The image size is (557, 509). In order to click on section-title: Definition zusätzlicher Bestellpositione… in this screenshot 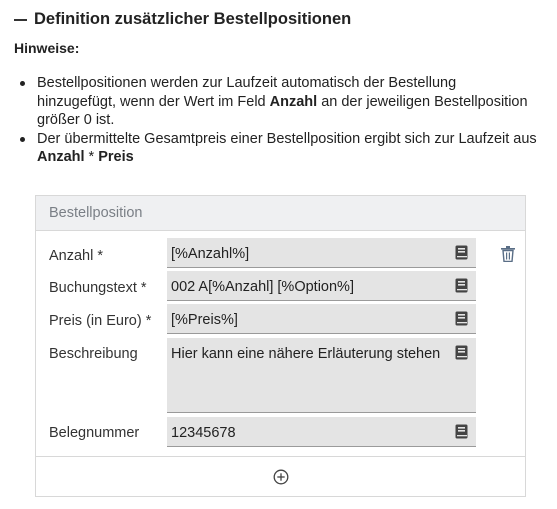, I will do `click(193, 19)`.